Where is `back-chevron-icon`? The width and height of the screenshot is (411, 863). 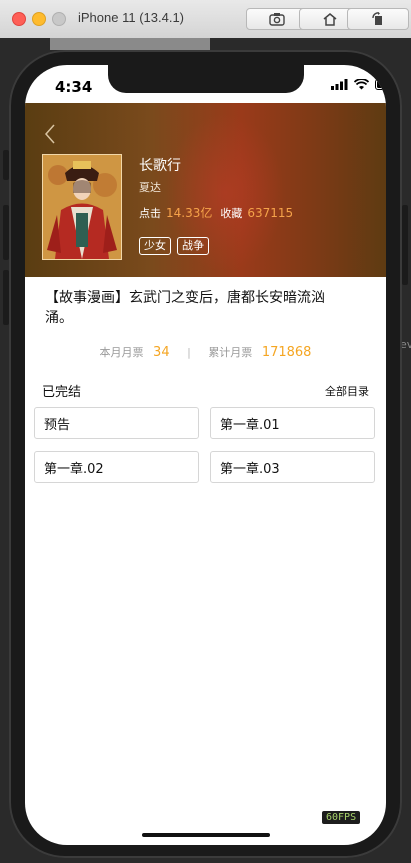 back-chevron-icon is located at coordinates (50, 134).